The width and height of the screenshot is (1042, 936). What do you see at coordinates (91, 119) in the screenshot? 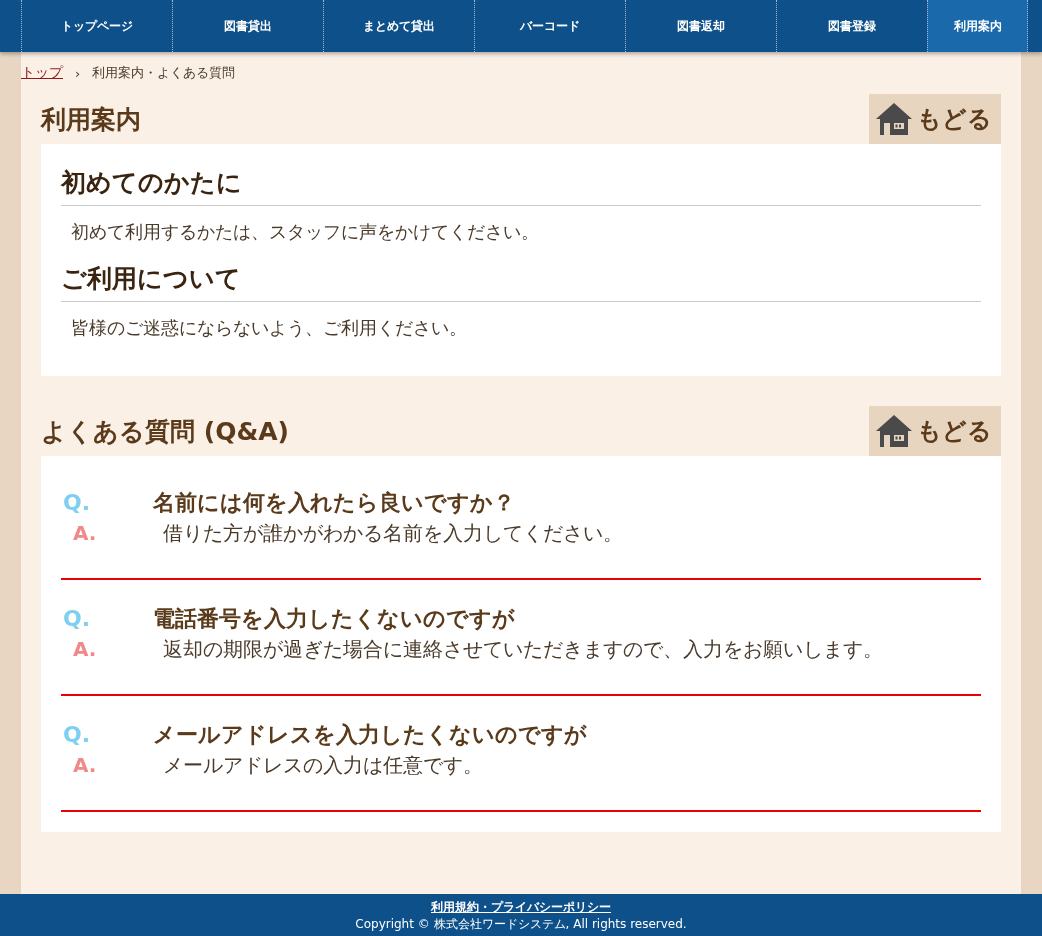
I see `section-title: 利用案内` at bounding box center [91, 119].